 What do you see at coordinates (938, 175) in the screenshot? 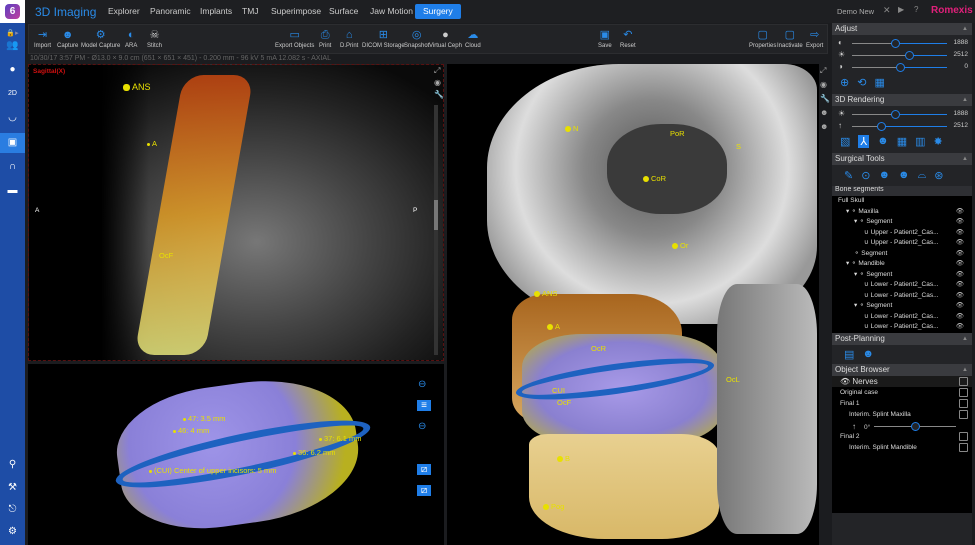
I see `axes-tool-icon: ⊛` at bounding box center [938, 175].